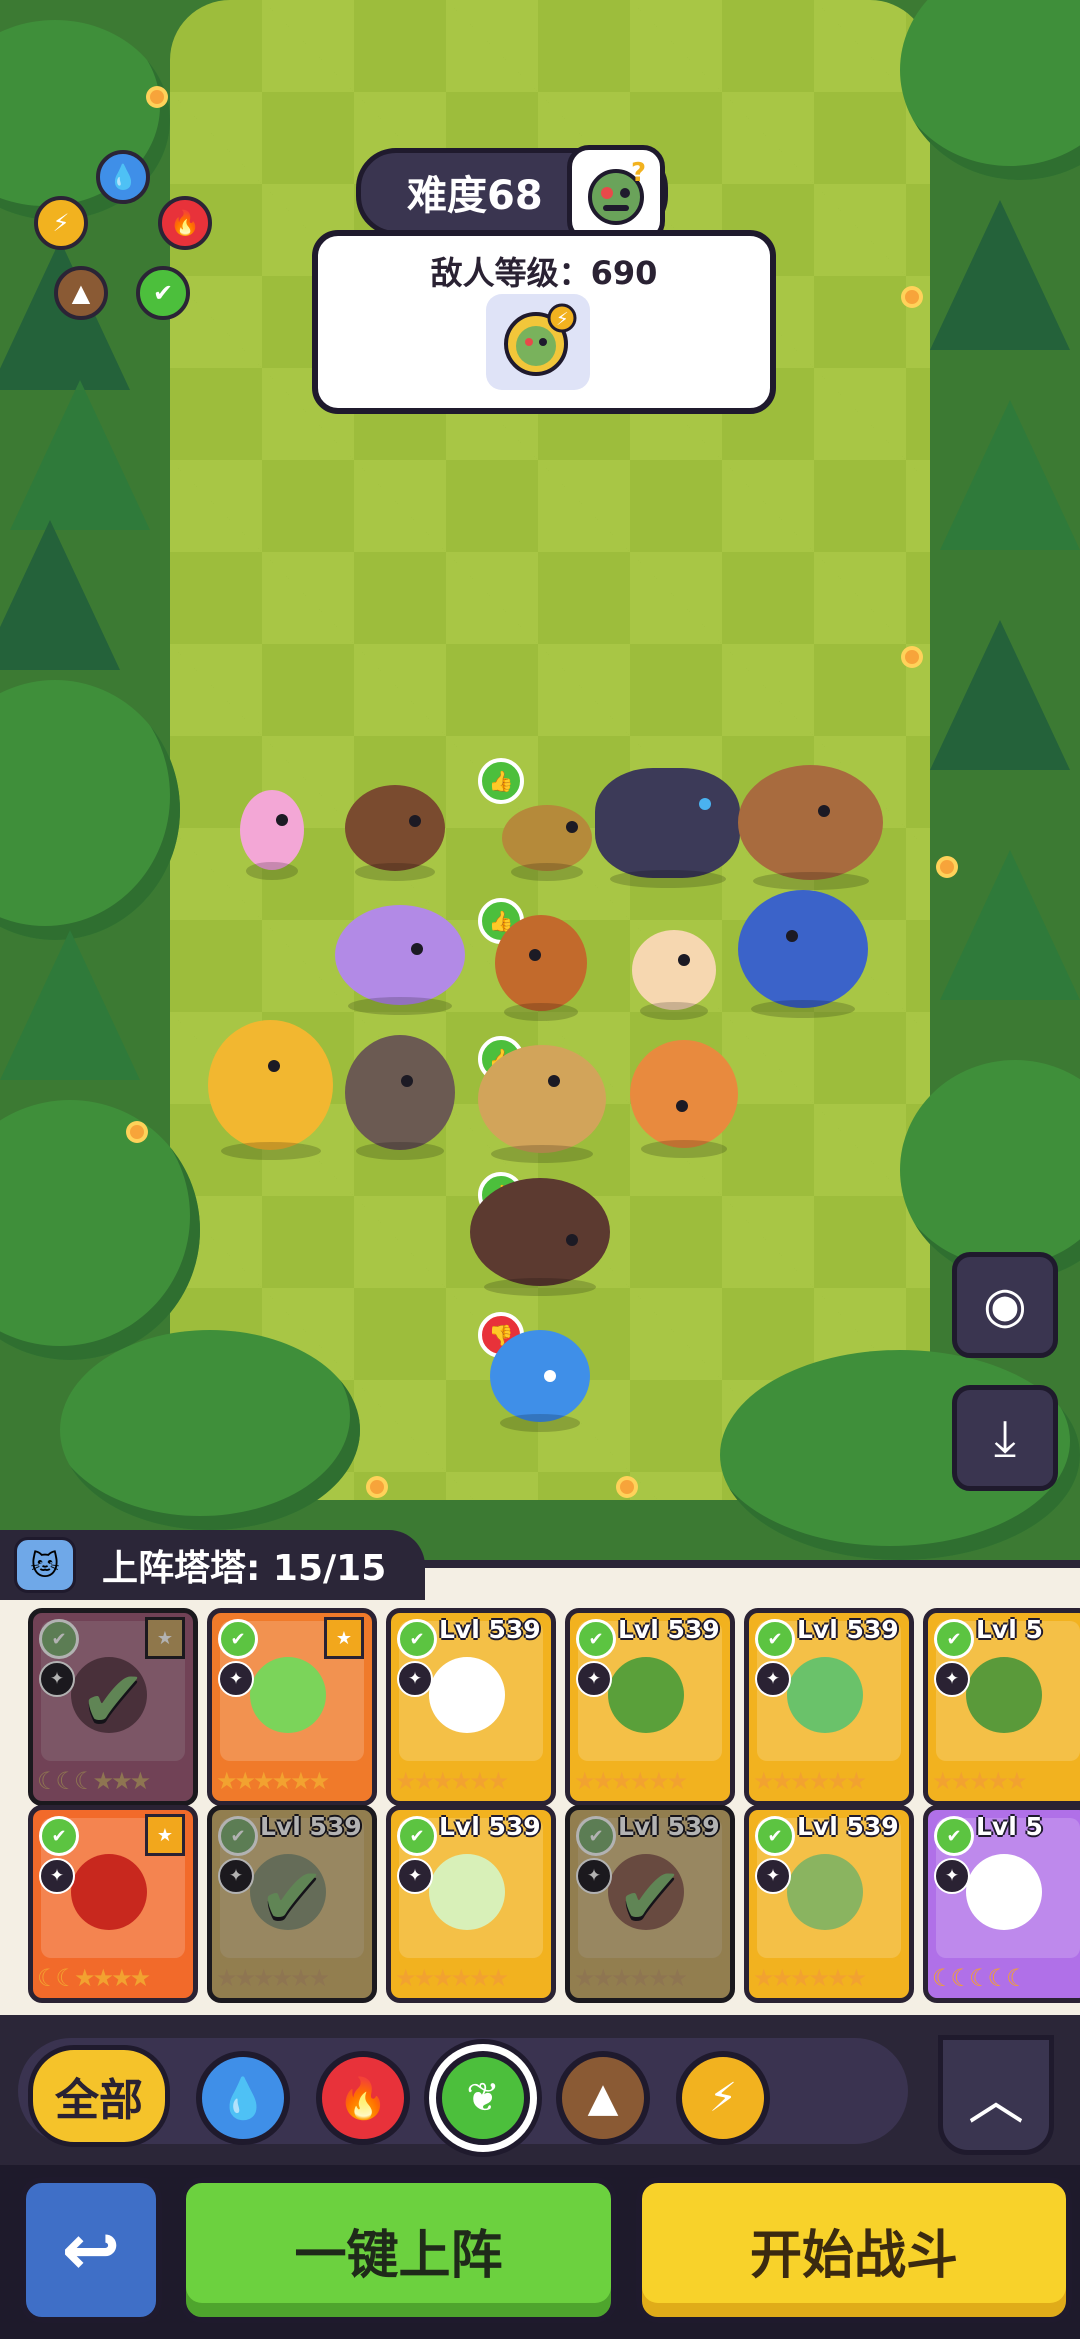 Image resolution: width=1080 pixels, height=2339 pixels. Describe the element at coordinates (81, 293) in the screenshot. I see `earth-icon: ▲` at that location.